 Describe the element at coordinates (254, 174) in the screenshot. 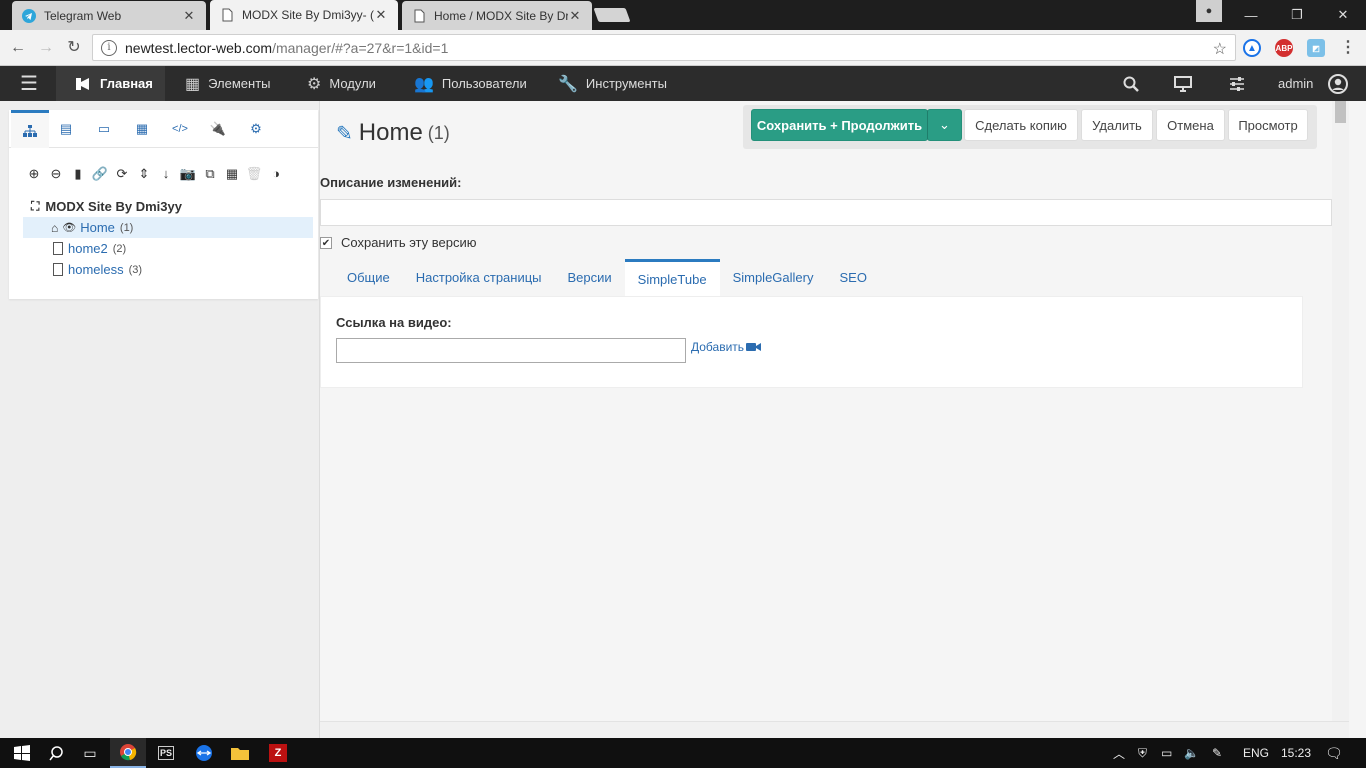

I see `trash-icon: 🗑` at that location.